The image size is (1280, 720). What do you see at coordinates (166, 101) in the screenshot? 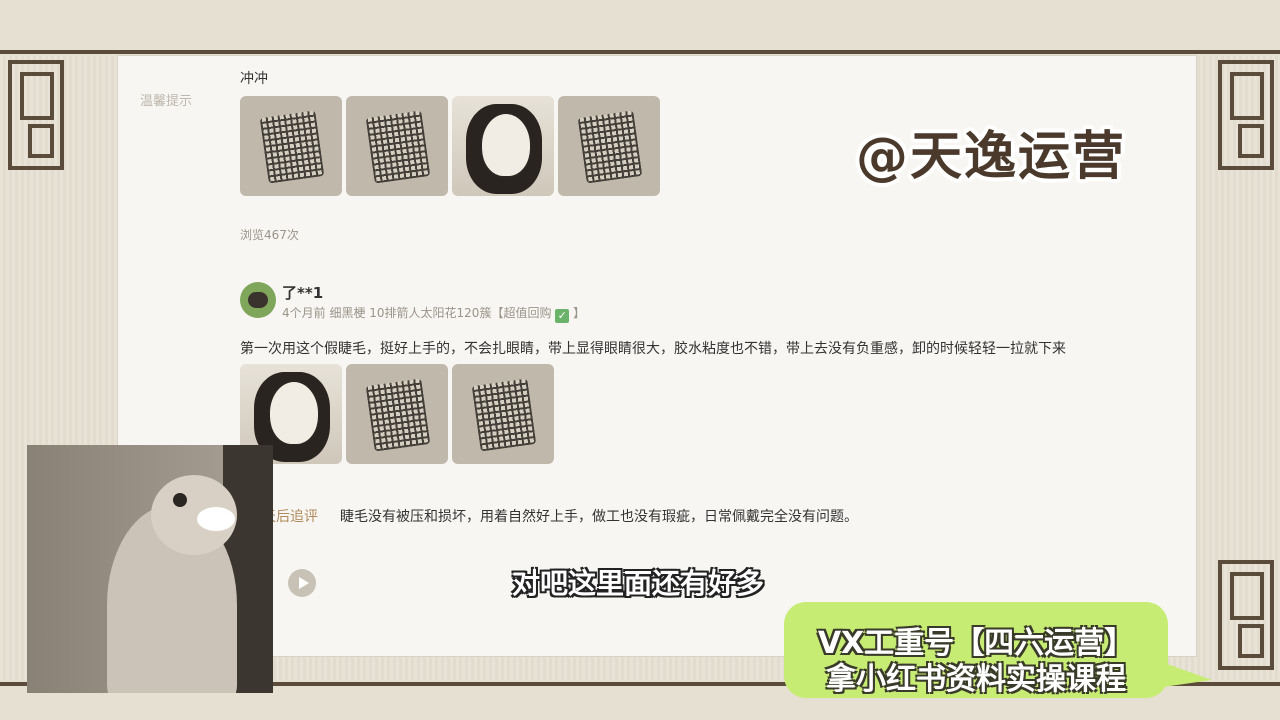
I see `side-label: 温馨提示` at bounding box center [166, 101].